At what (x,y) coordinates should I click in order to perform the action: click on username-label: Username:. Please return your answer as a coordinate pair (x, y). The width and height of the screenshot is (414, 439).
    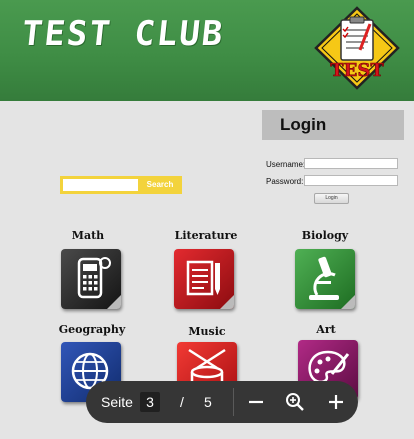
    Looking at the image, I should click on (286, 164).